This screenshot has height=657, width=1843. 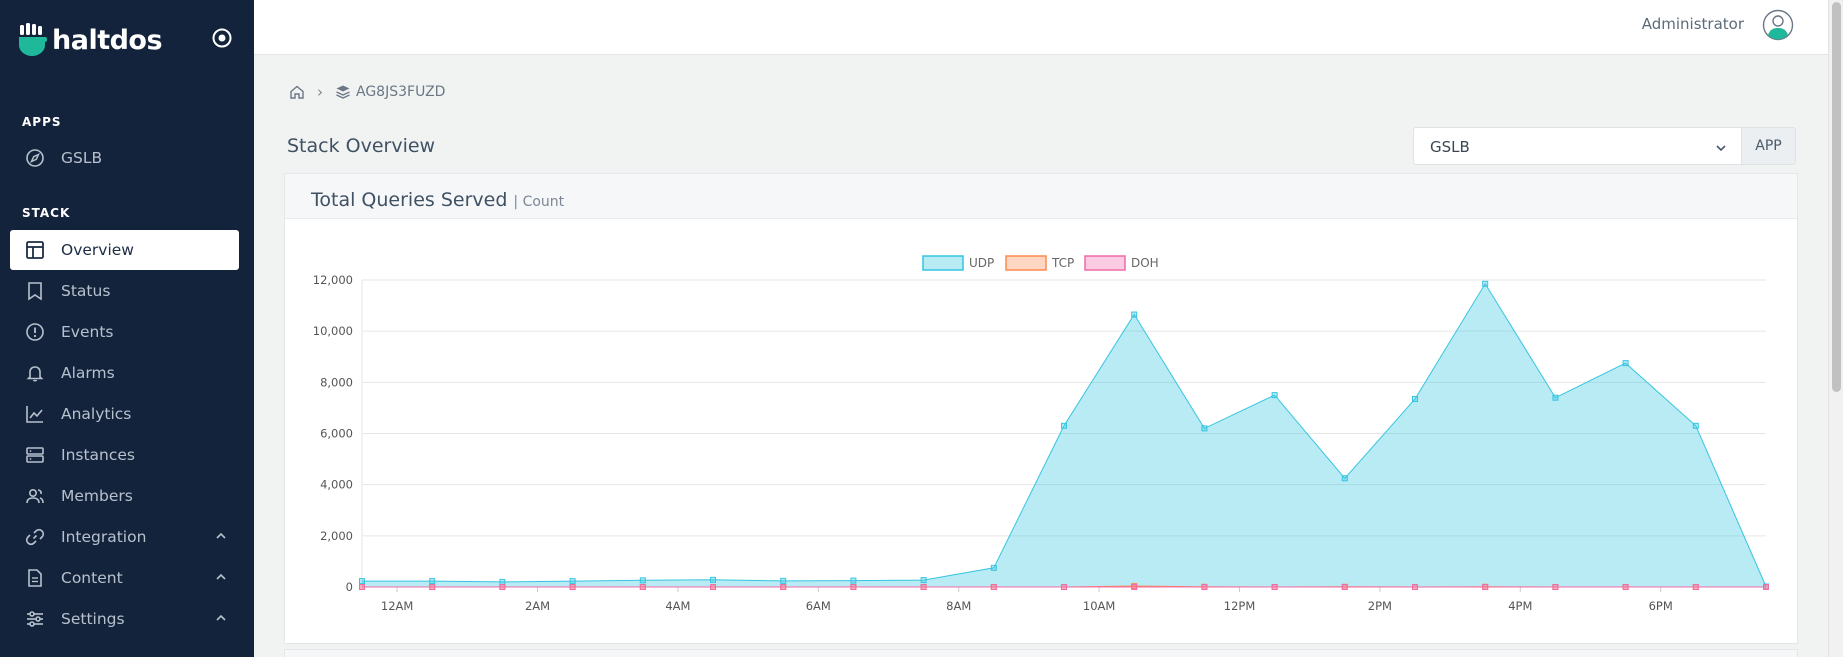 What do you see at coordinates (818, 606) in the screenshot?
I see `x-tick-label: 6AM` at bounding box center [818, 606].